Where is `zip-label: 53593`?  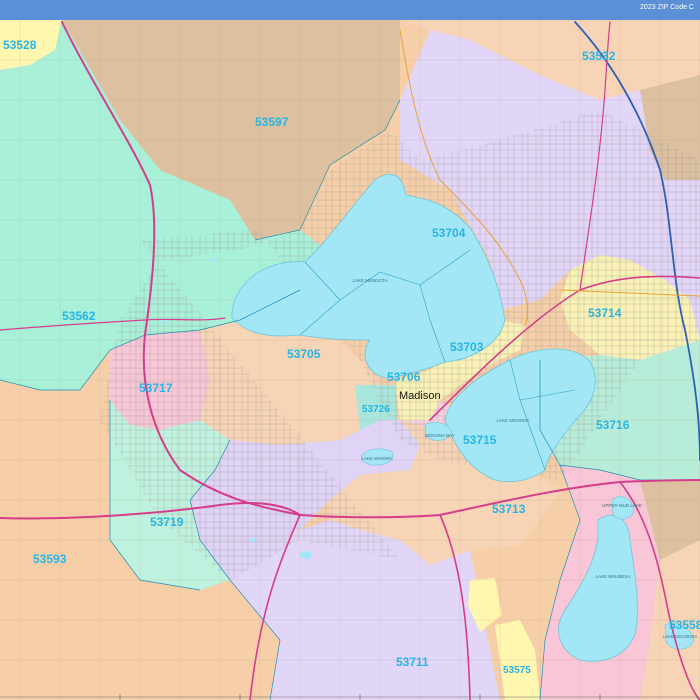 zip-label: 53593 is located at coordinates (50, 559).